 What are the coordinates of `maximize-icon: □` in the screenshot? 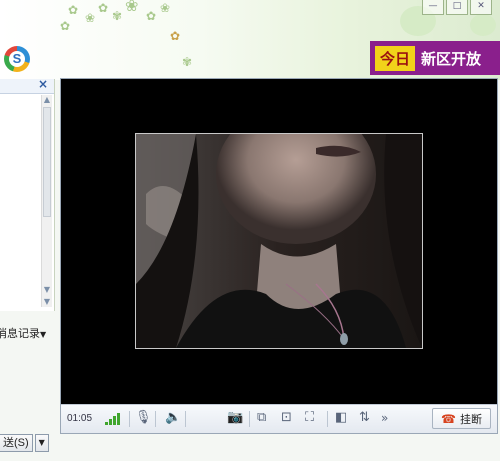 It's located at (457, 7).